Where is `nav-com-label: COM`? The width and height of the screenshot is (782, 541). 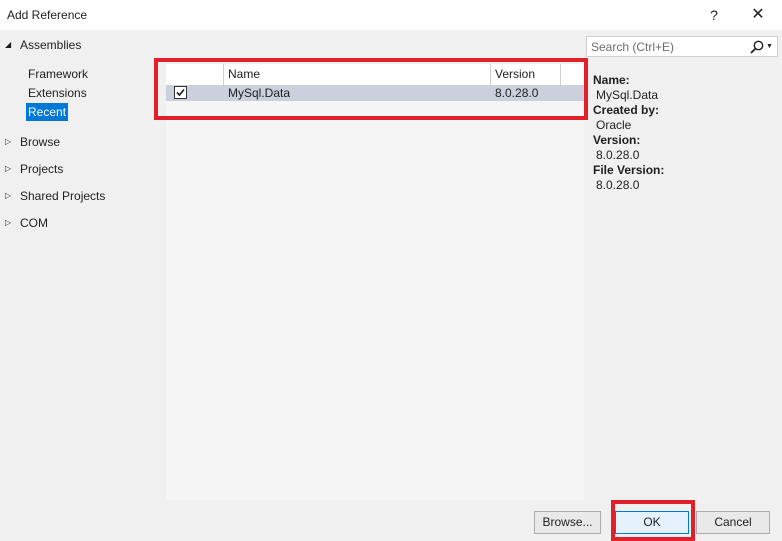 nav-com-label: COM is located at coordinates (34, 223).